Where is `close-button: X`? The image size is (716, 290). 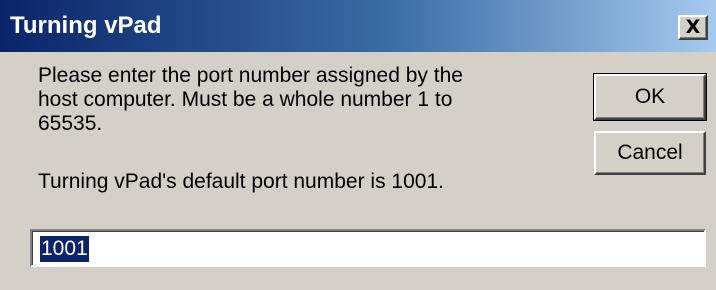 close-button: X is located at coordinates (693, 27).